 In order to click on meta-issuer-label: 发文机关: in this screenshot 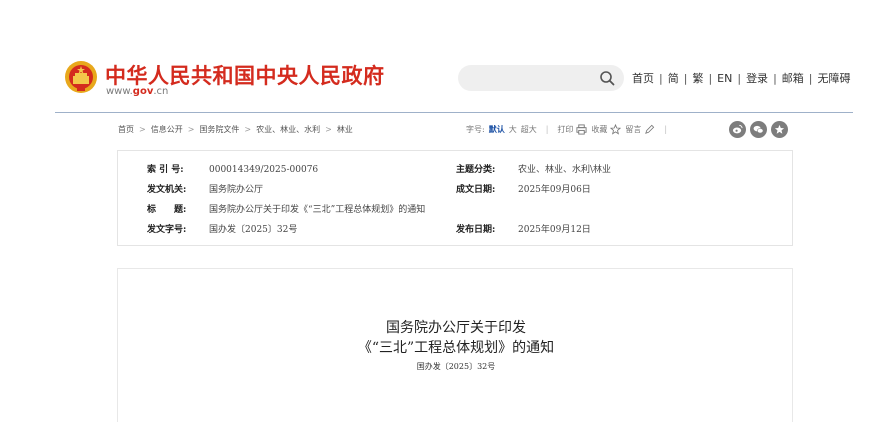, I will do `click(167, 190)`.